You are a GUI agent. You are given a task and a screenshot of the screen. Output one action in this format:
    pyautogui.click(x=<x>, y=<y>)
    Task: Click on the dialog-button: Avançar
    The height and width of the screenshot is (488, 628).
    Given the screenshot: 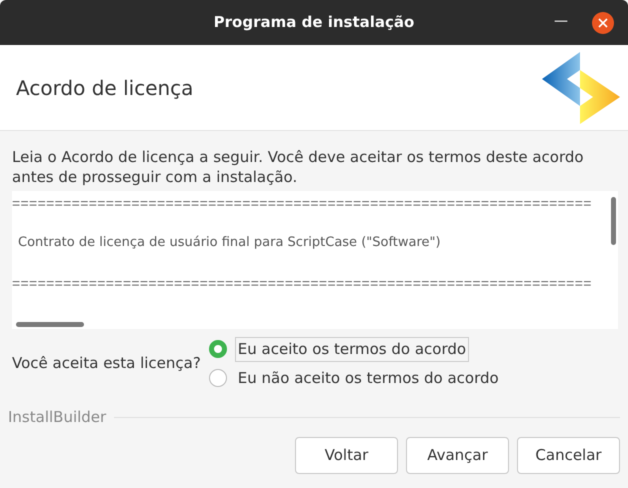 What is the action you would take?
    pyautogui.click(x=457, y=455)
    